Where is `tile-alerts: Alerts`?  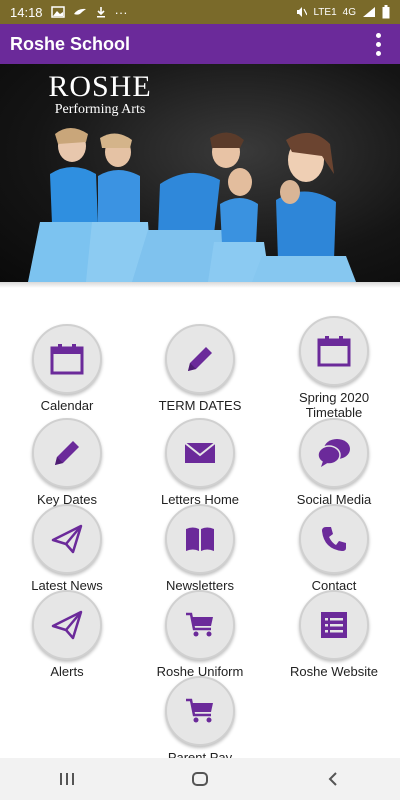
tile-alerts: Alerts is located at coordinates (67, 634).